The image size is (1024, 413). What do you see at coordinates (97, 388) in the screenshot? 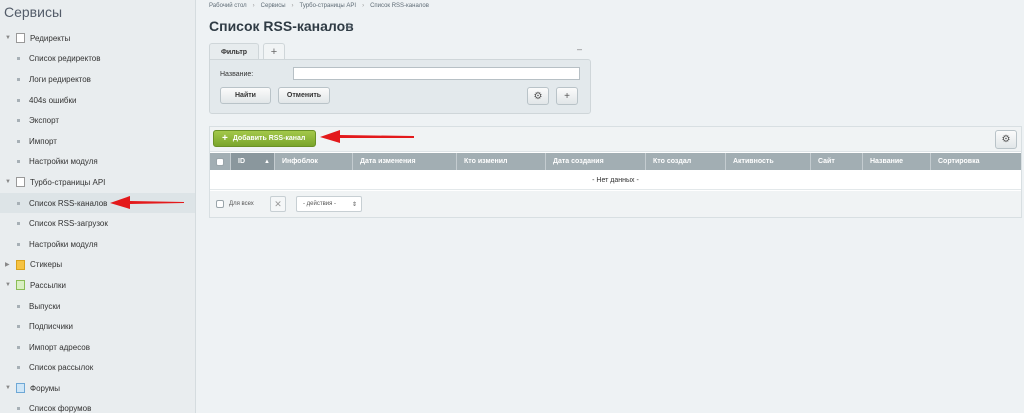
I see `sidebar-group-forums: ▼ Форумы` at bounding box center [97, 388].